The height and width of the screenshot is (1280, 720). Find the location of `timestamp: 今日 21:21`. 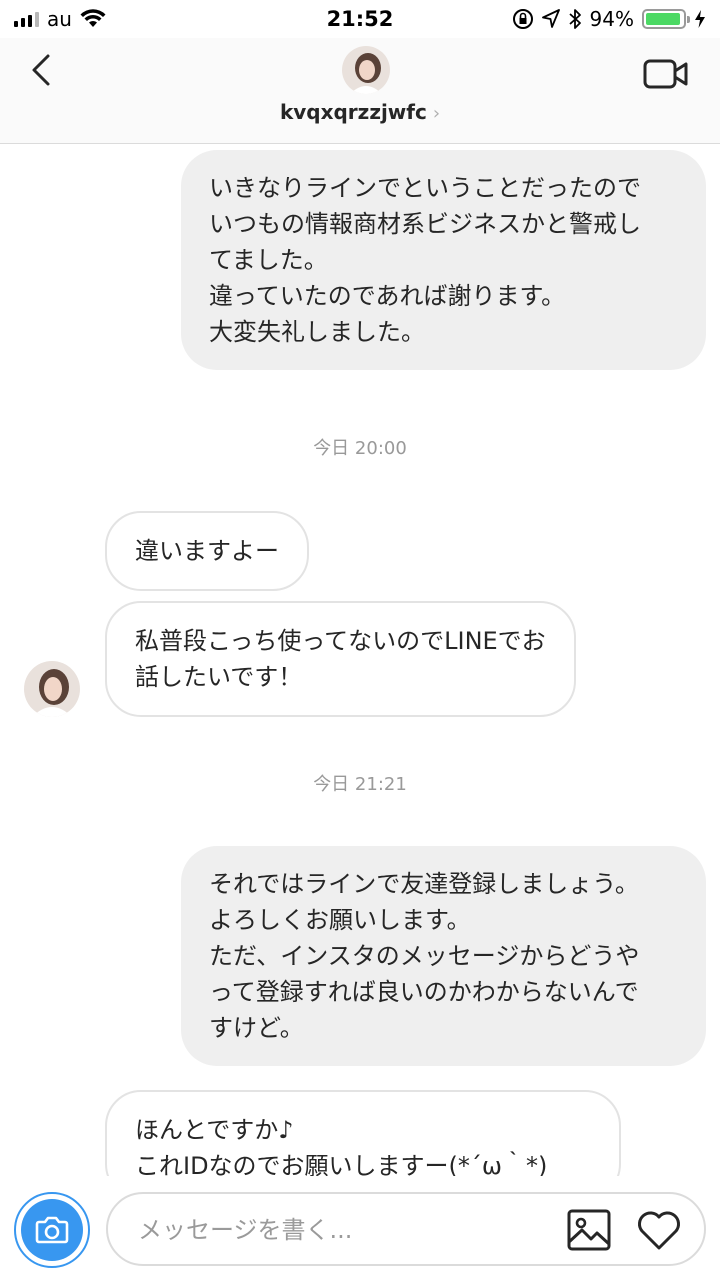

timestamp: 今日 21:21 is located at coordinates (360, 784).